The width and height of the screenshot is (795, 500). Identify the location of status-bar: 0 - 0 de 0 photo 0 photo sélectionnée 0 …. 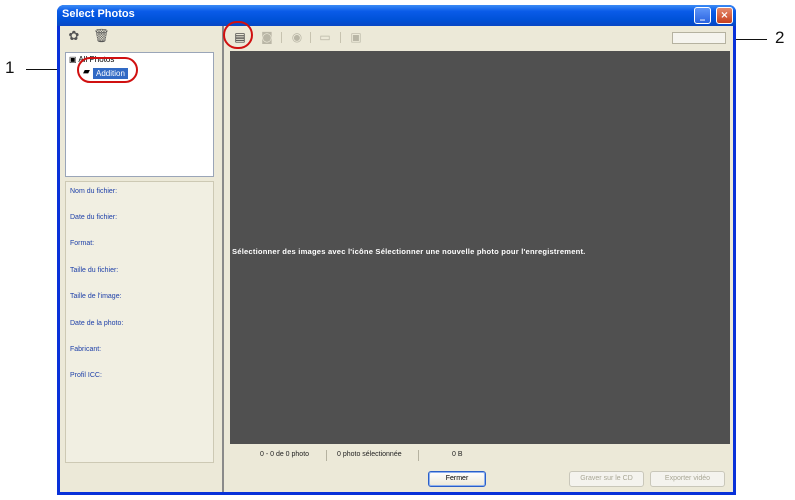
(480, 456).